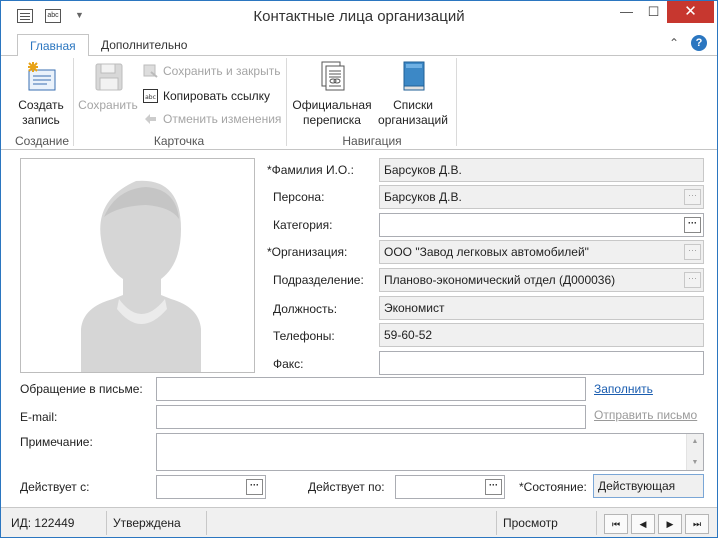 This screenshot has height=538, width=718. I want to click on last-record-button: ⏭, so click(697, 524).